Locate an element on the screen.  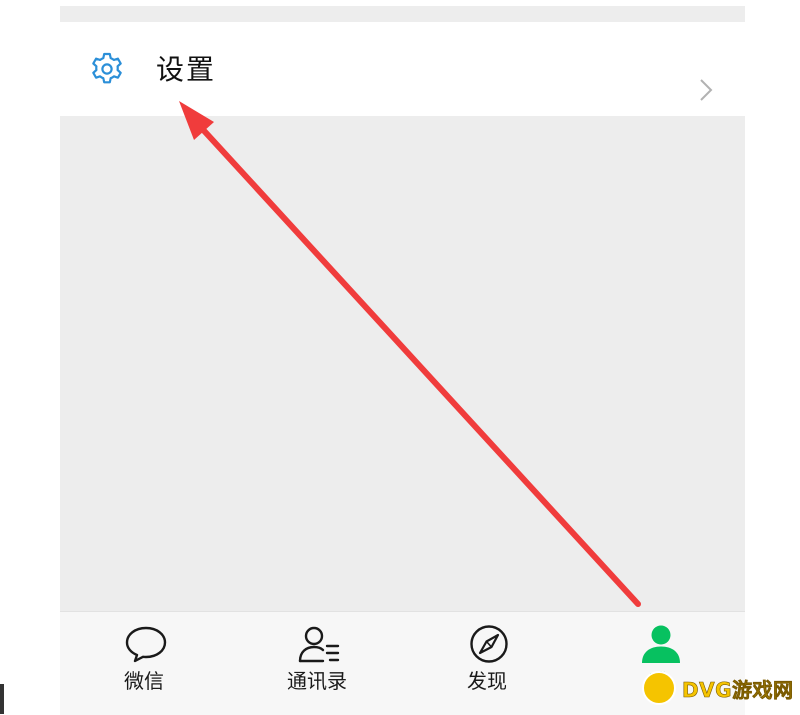
site-watermark: DVG游戏网 is located at coordinates (721, 688).